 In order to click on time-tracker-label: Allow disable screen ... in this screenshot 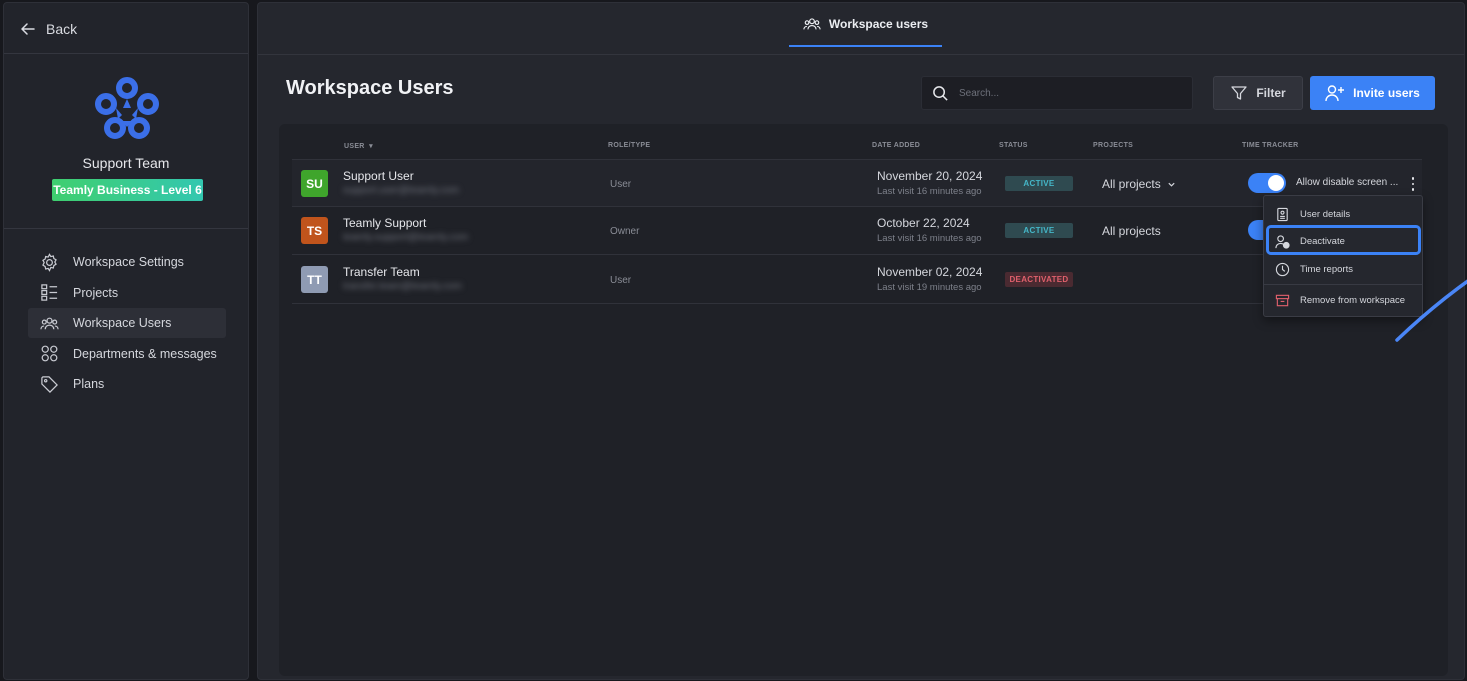, I will do `click(1347, 182)`.